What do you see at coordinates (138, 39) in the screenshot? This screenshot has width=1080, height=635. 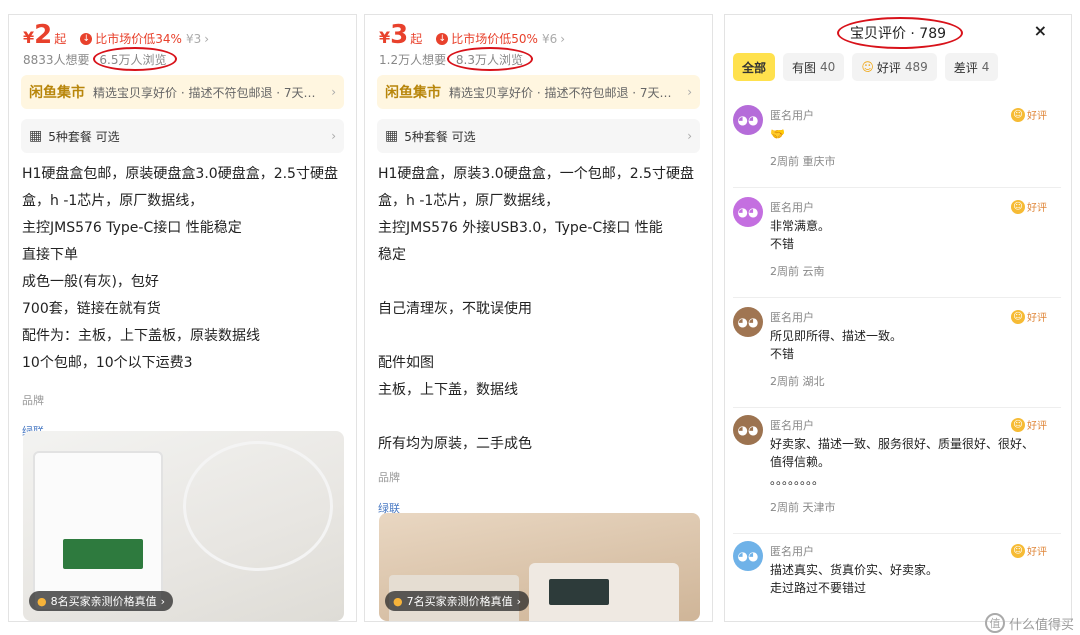 I see `compare-text: 比市场价低34%` at bounding box center [138, 39].